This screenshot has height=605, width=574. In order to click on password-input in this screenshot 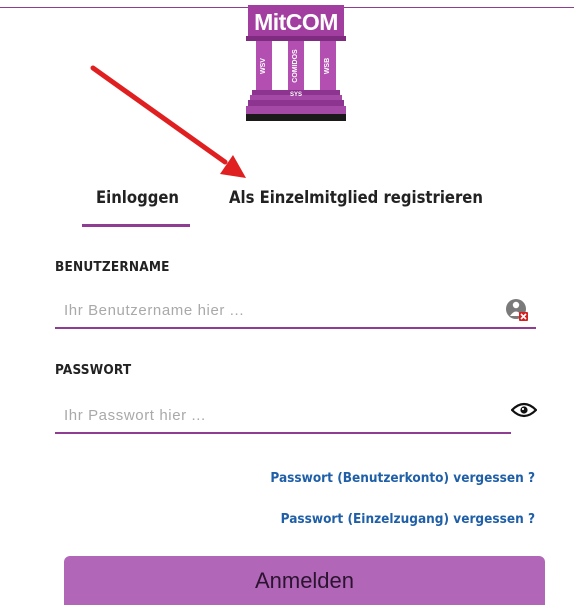, I will do `click(283, 416)`.